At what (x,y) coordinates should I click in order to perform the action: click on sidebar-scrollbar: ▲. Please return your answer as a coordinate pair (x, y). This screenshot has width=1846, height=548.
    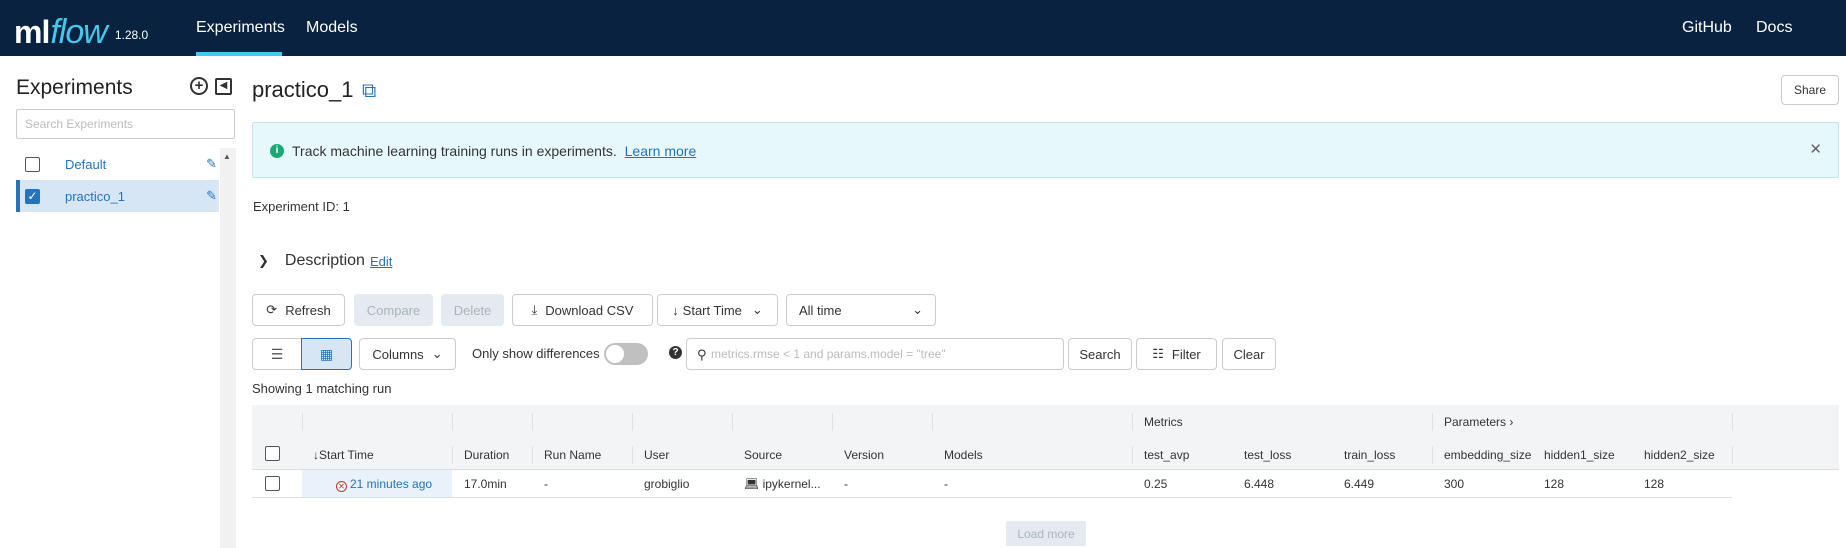
    Looking at the image, I should click on (228, 348).